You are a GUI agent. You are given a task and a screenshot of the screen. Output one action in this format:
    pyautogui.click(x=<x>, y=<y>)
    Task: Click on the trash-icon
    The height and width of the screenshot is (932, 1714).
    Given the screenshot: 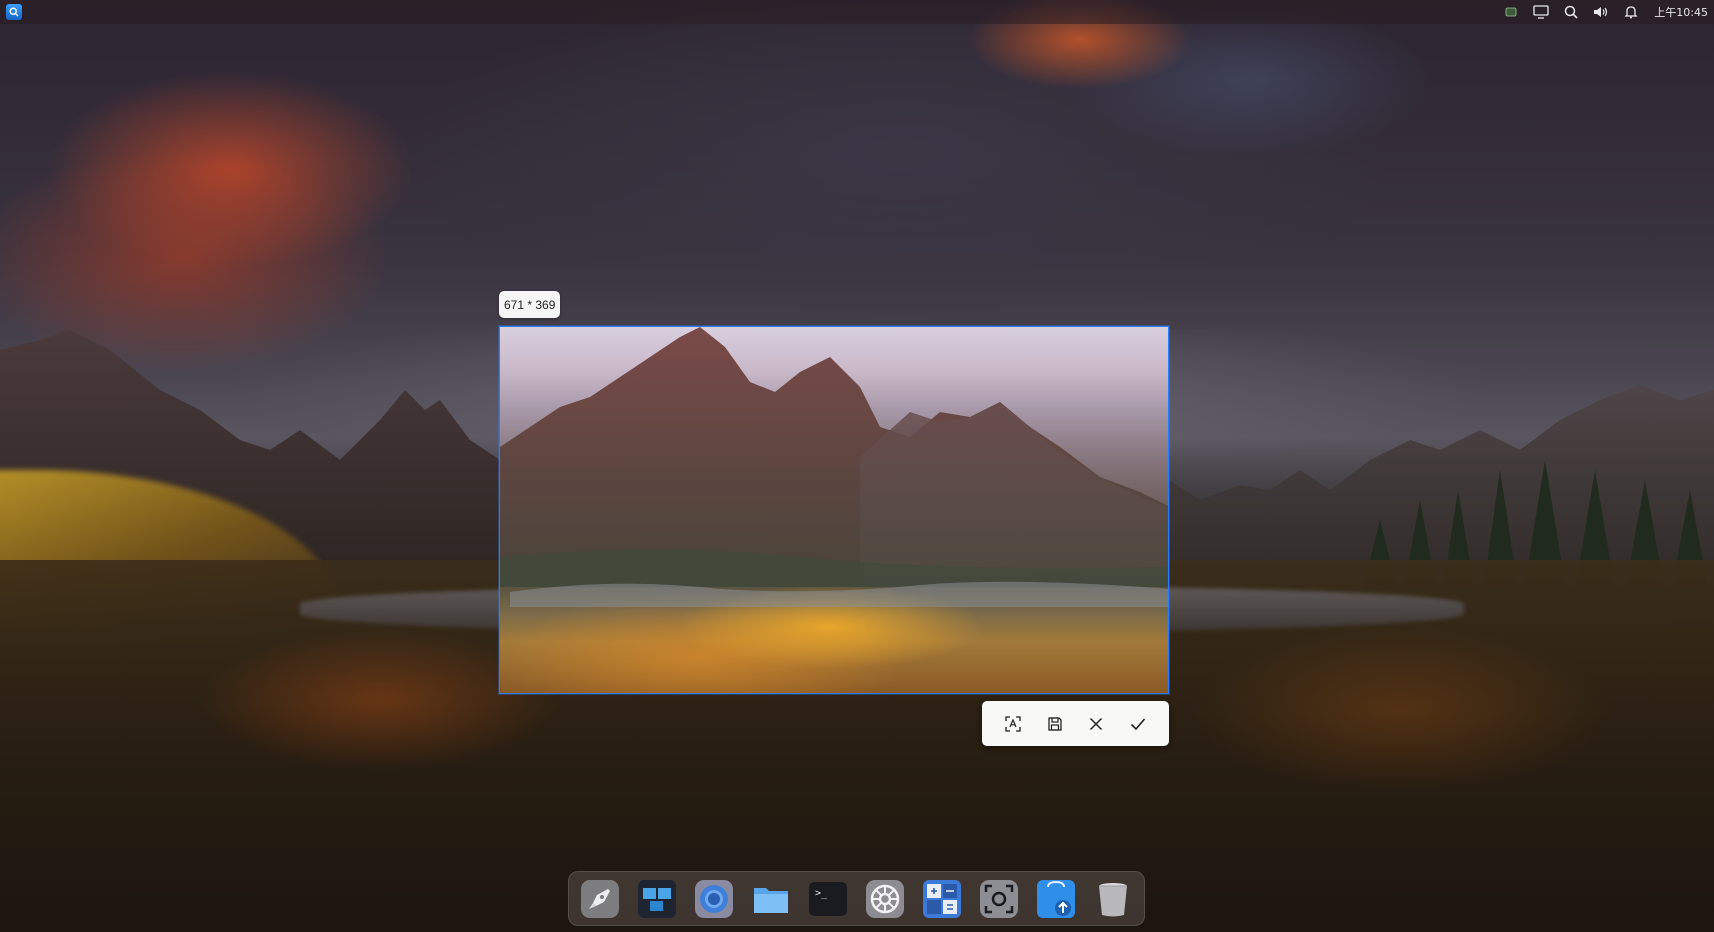 What is the action you would take?
    pyautogui.click(x=1112, y=899)
    